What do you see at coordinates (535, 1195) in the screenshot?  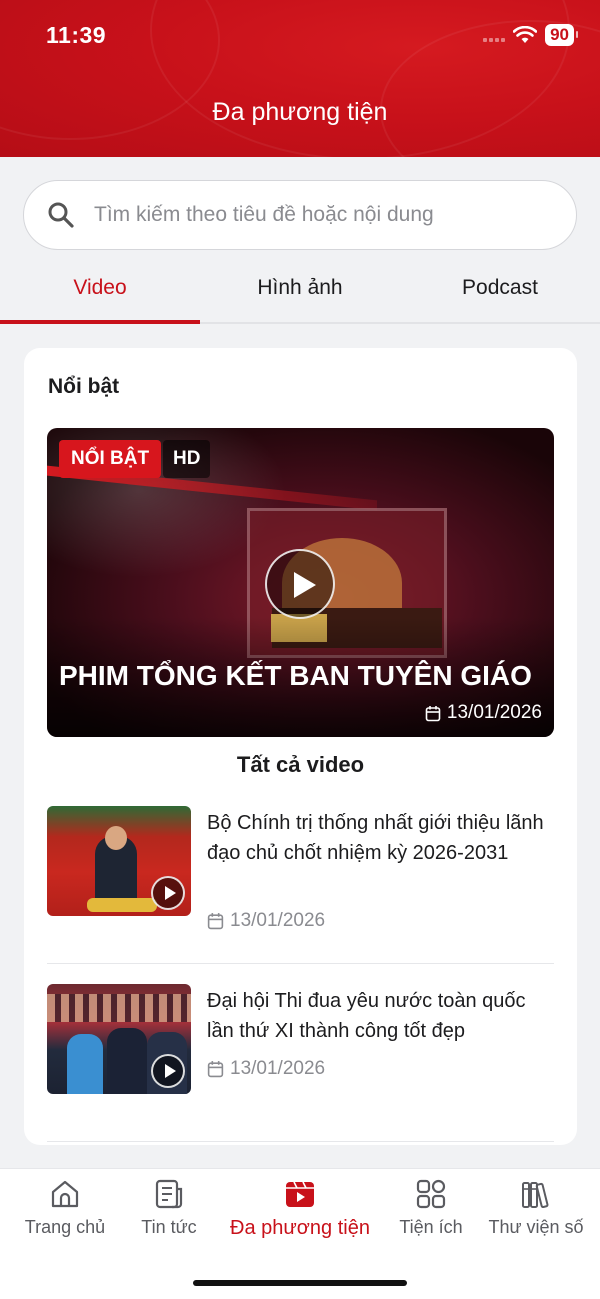 I see `library-icon` at bounding box center [535, 1195].